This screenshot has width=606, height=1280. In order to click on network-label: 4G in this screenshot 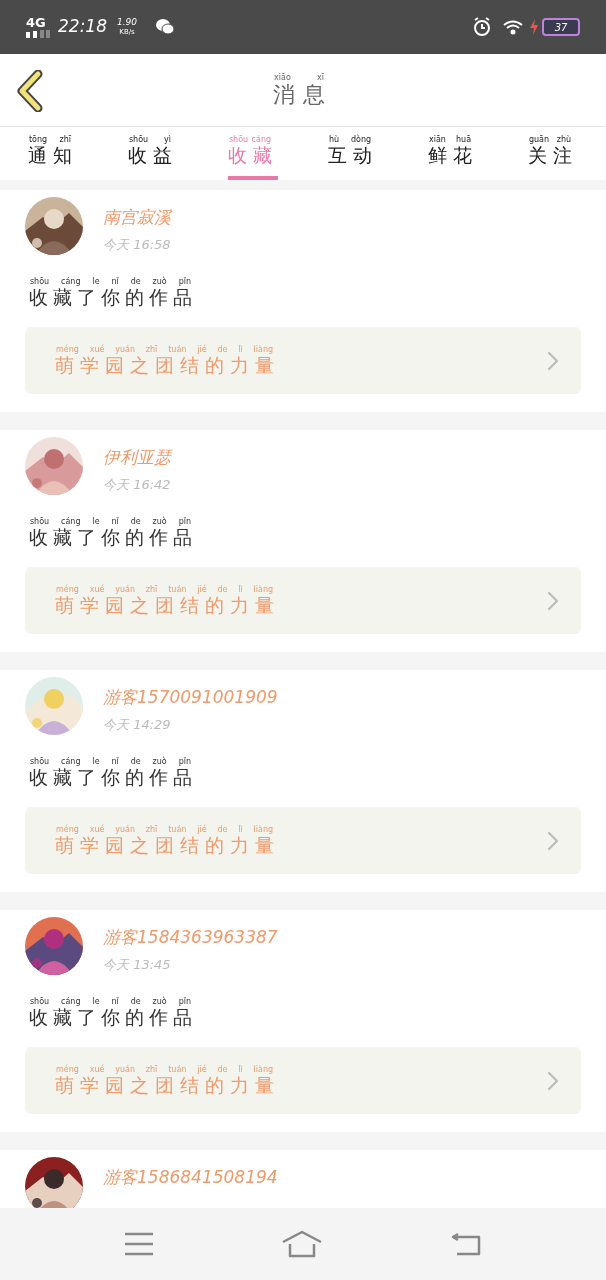, I will do `click(36, 23)`.